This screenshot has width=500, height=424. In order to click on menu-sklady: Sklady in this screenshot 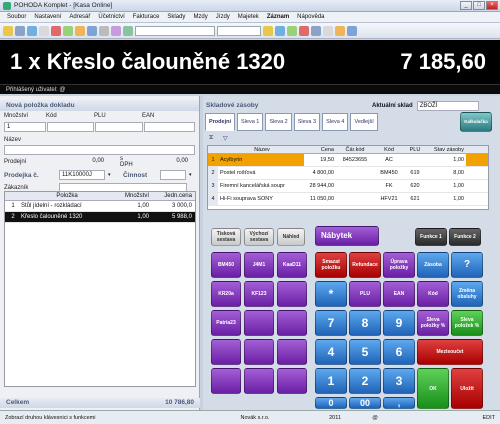, I will do `click(176, 17)`.